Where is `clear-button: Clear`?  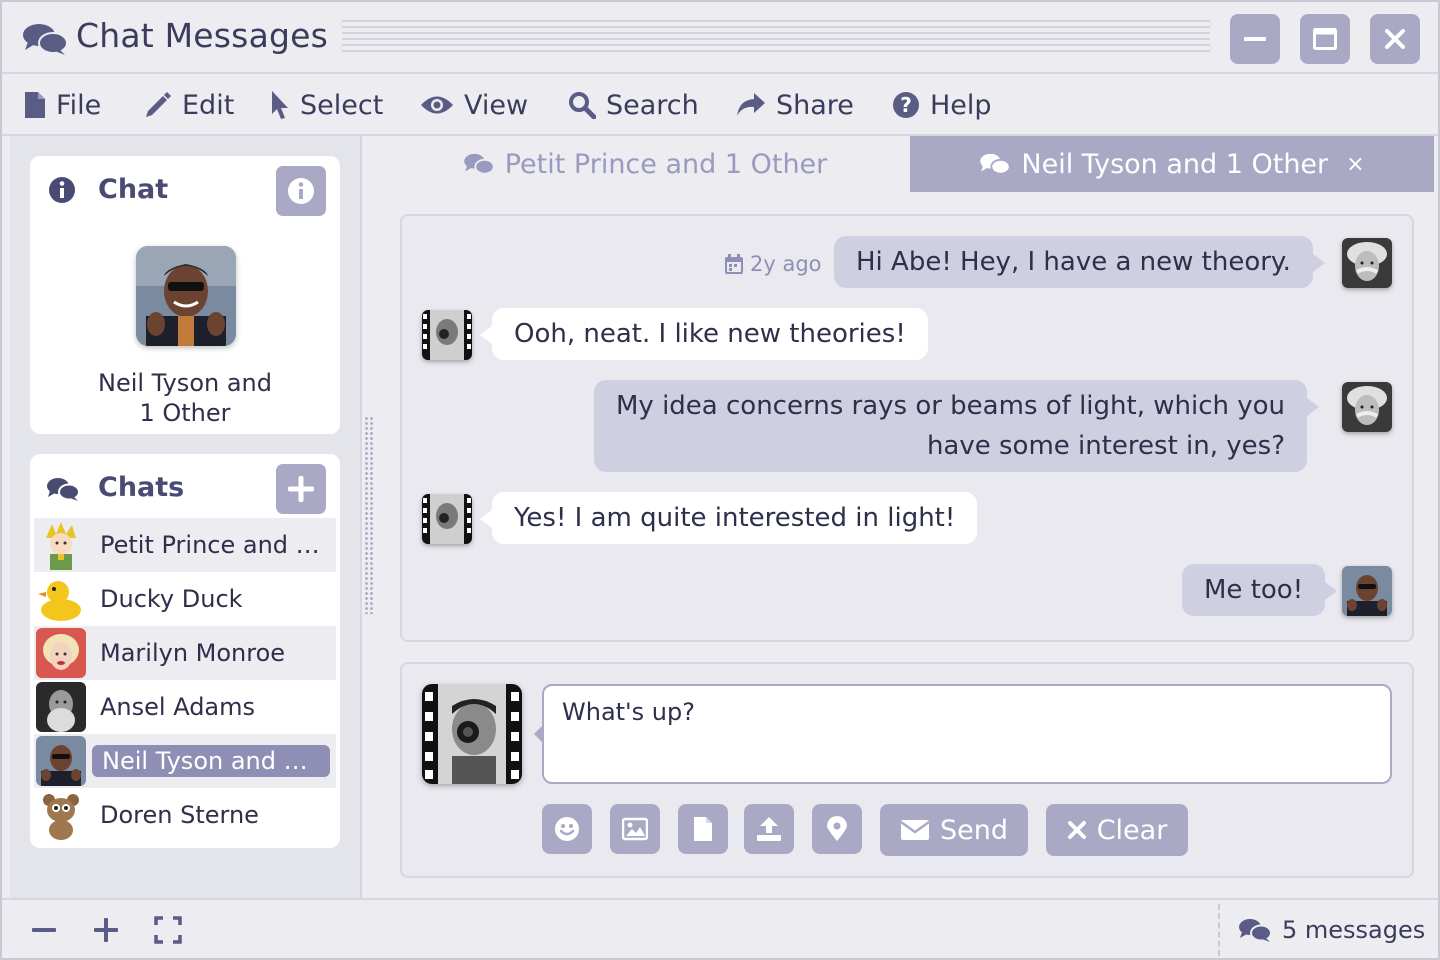
clear-button: Clear is located at coordinates (1117, 830).